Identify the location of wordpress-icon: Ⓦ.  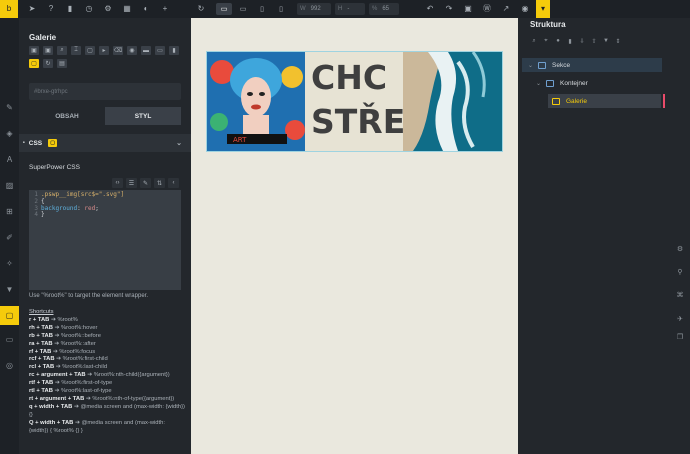
(487, 9).